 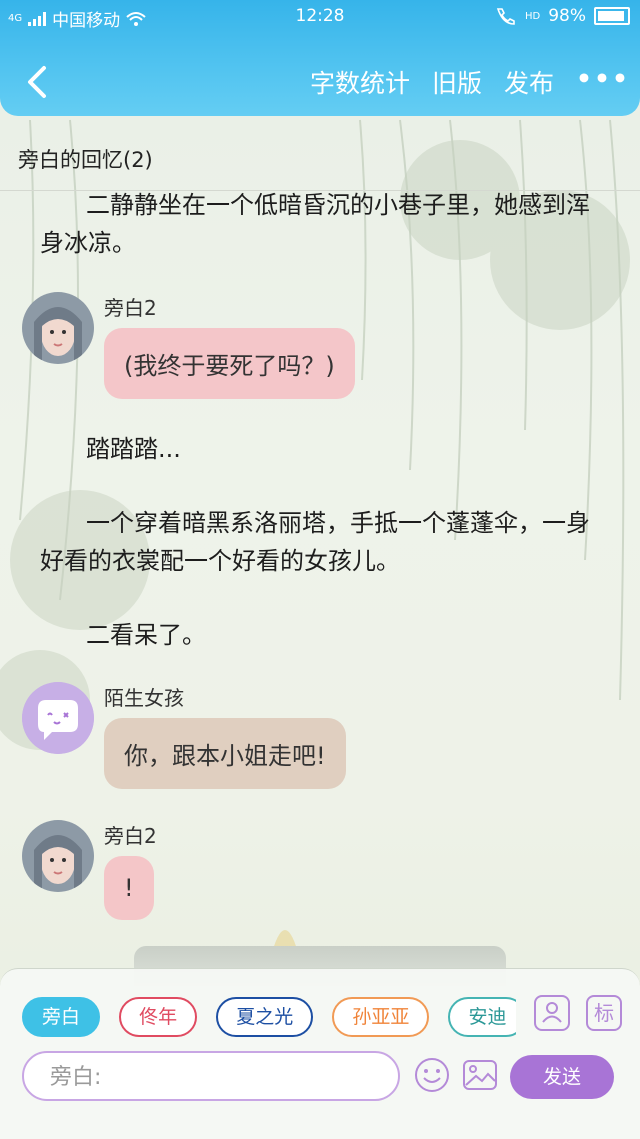 What do you see at coordinates (325, 542) in the screenshot?
I see `narration-paragraph: 一个穿着暗黑系洛丽塔，手抵一个蓬蓬伞，一身好看的衣裳配一个好看的女孩儿。` at bounding box center [325, 542].